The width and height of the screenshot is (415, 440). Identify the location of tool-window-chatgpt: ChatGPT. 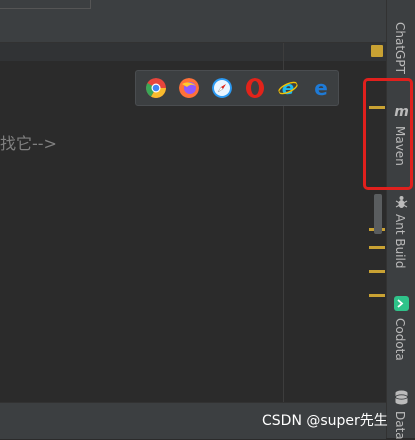
(400, 48).